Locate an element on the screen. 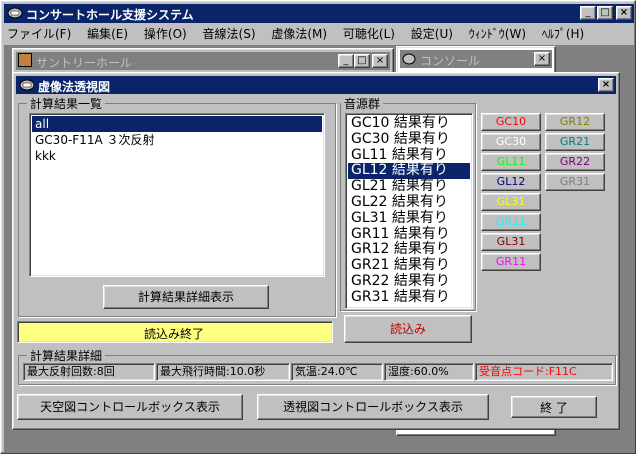 The width and height of the screenshot is (636, 454). hall-icon is located at coordinates (25, 60).